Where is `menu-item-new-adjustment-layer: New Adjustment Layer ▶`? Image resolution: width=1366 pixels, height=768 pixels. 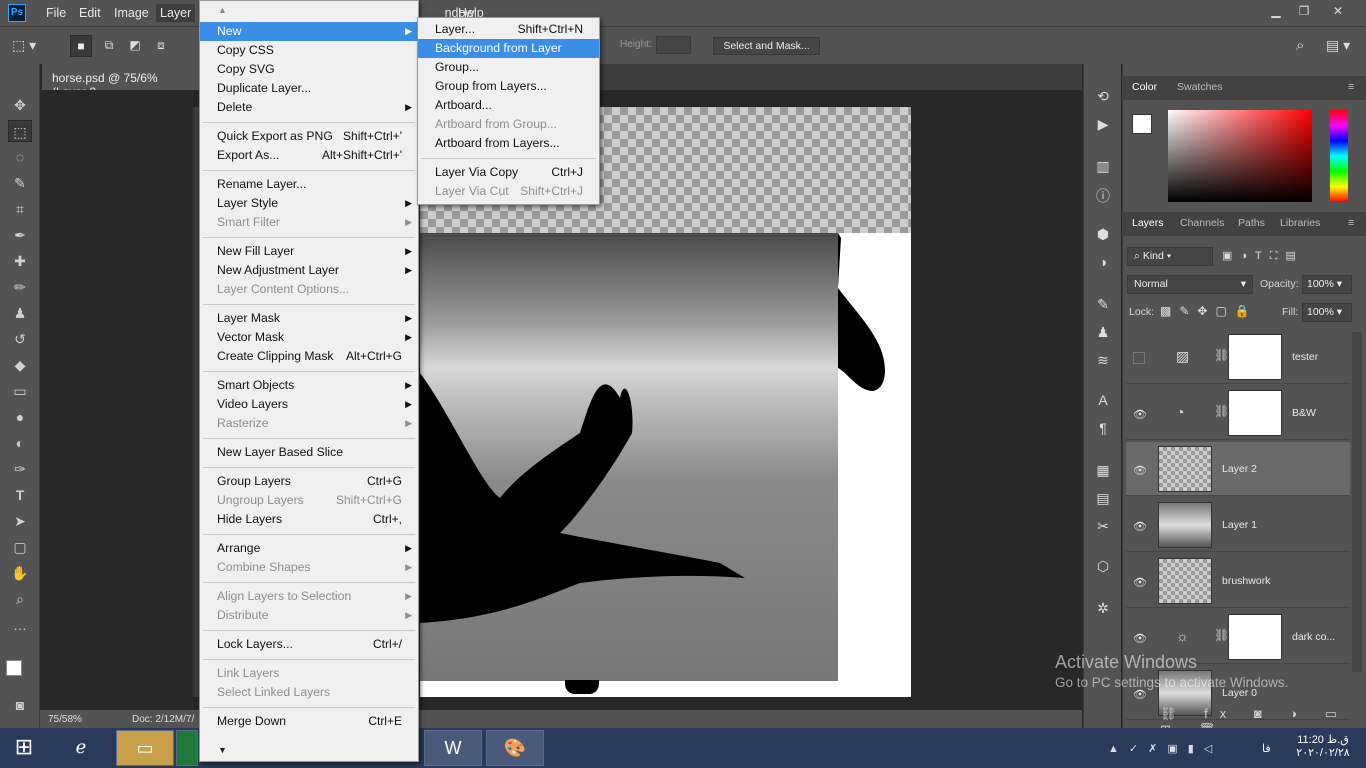 menu-item-new-adjustment-layer: New Adjustment Layer ▶ is located at coordinates (309, 270).